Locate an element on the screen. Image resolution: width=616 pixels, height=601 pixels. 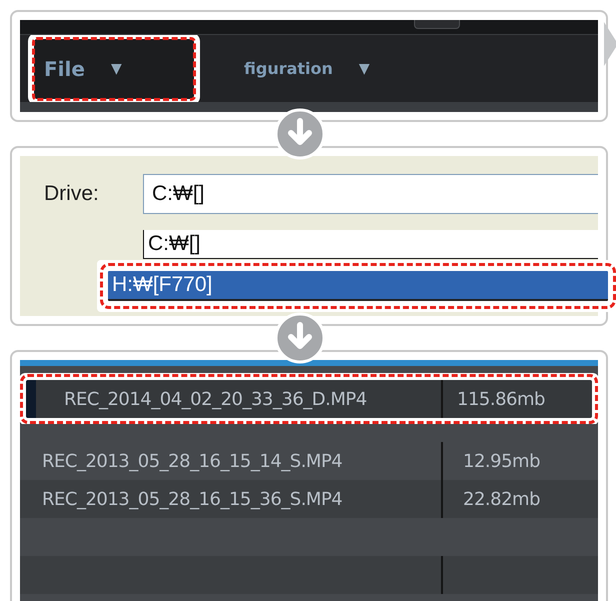
drive-label: Drive: is located at coordinates (71, 194).